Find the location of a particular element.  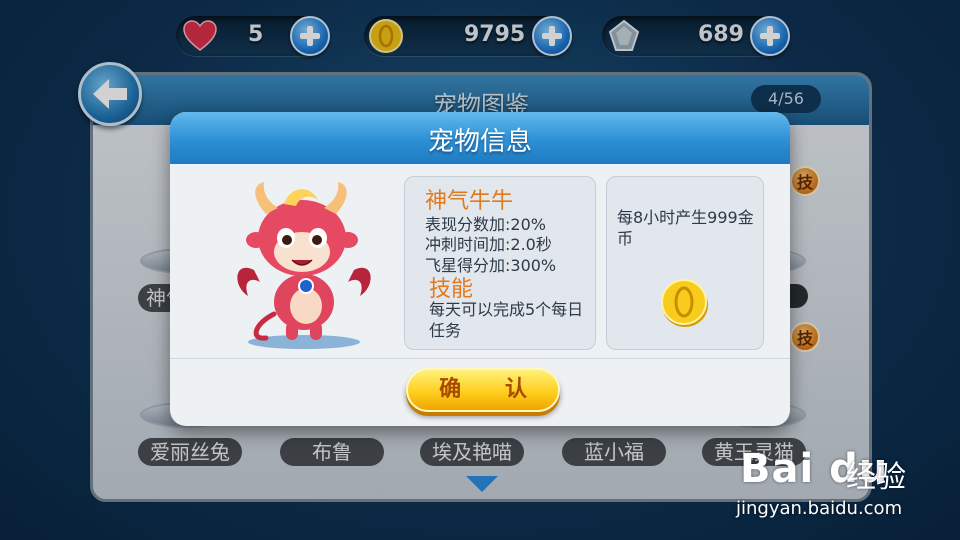

coin-icon is located at coordinates (684, 303).